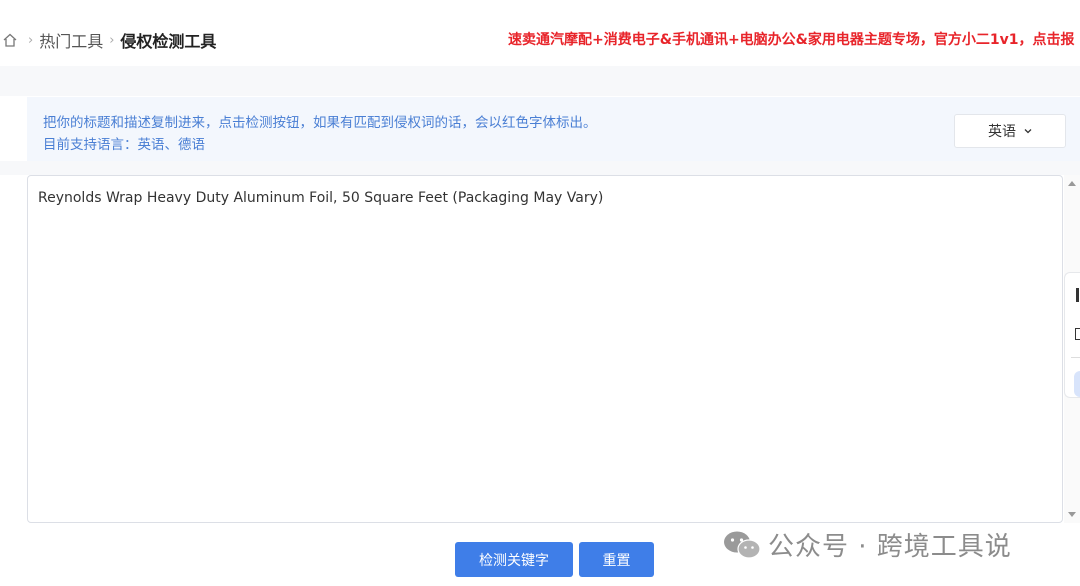 The height and width of the screenshot is (586, 1080). What do you see at coordinates (1028, 131) in the screenshot?
I see `chevron-down-icon` at bounding box center [1028, 131].